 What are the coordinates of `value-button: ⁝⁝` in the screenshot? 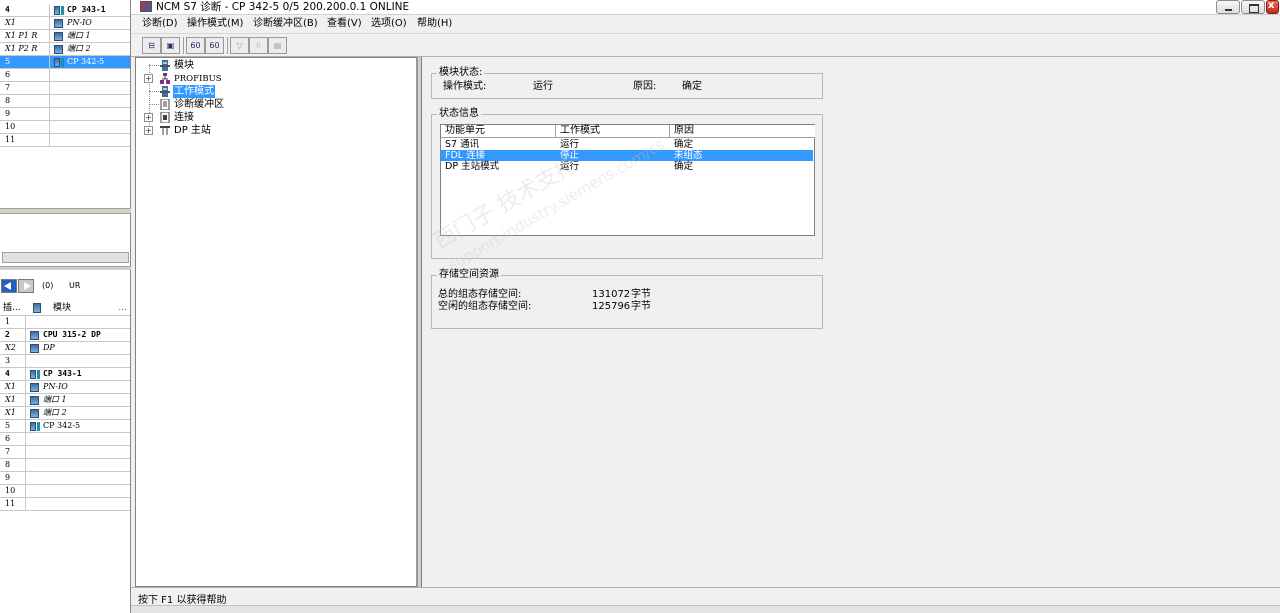 It's located at (258, 45).